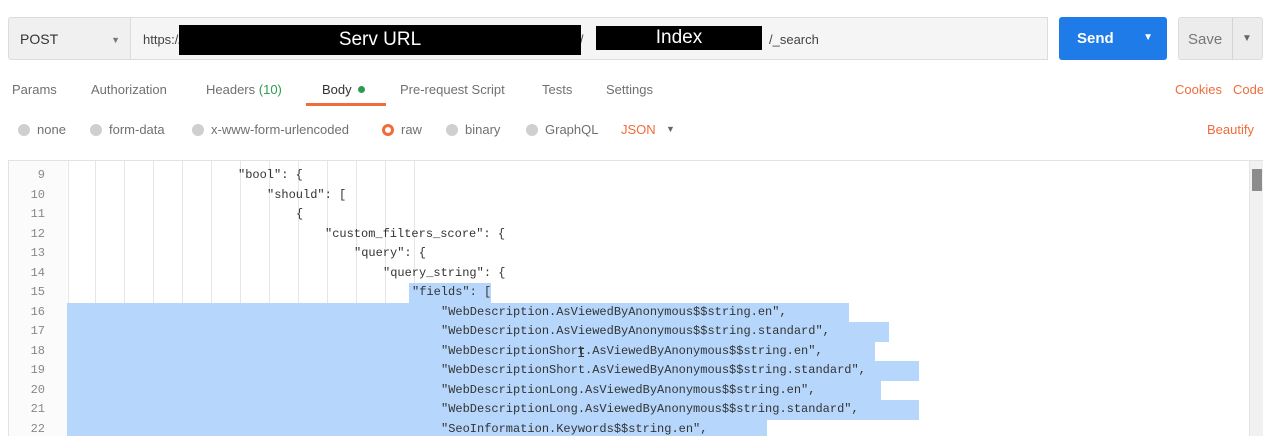 The height and width of the screenshot is (436, 1263). I want to click on line-number: 15, so click(37, 292).